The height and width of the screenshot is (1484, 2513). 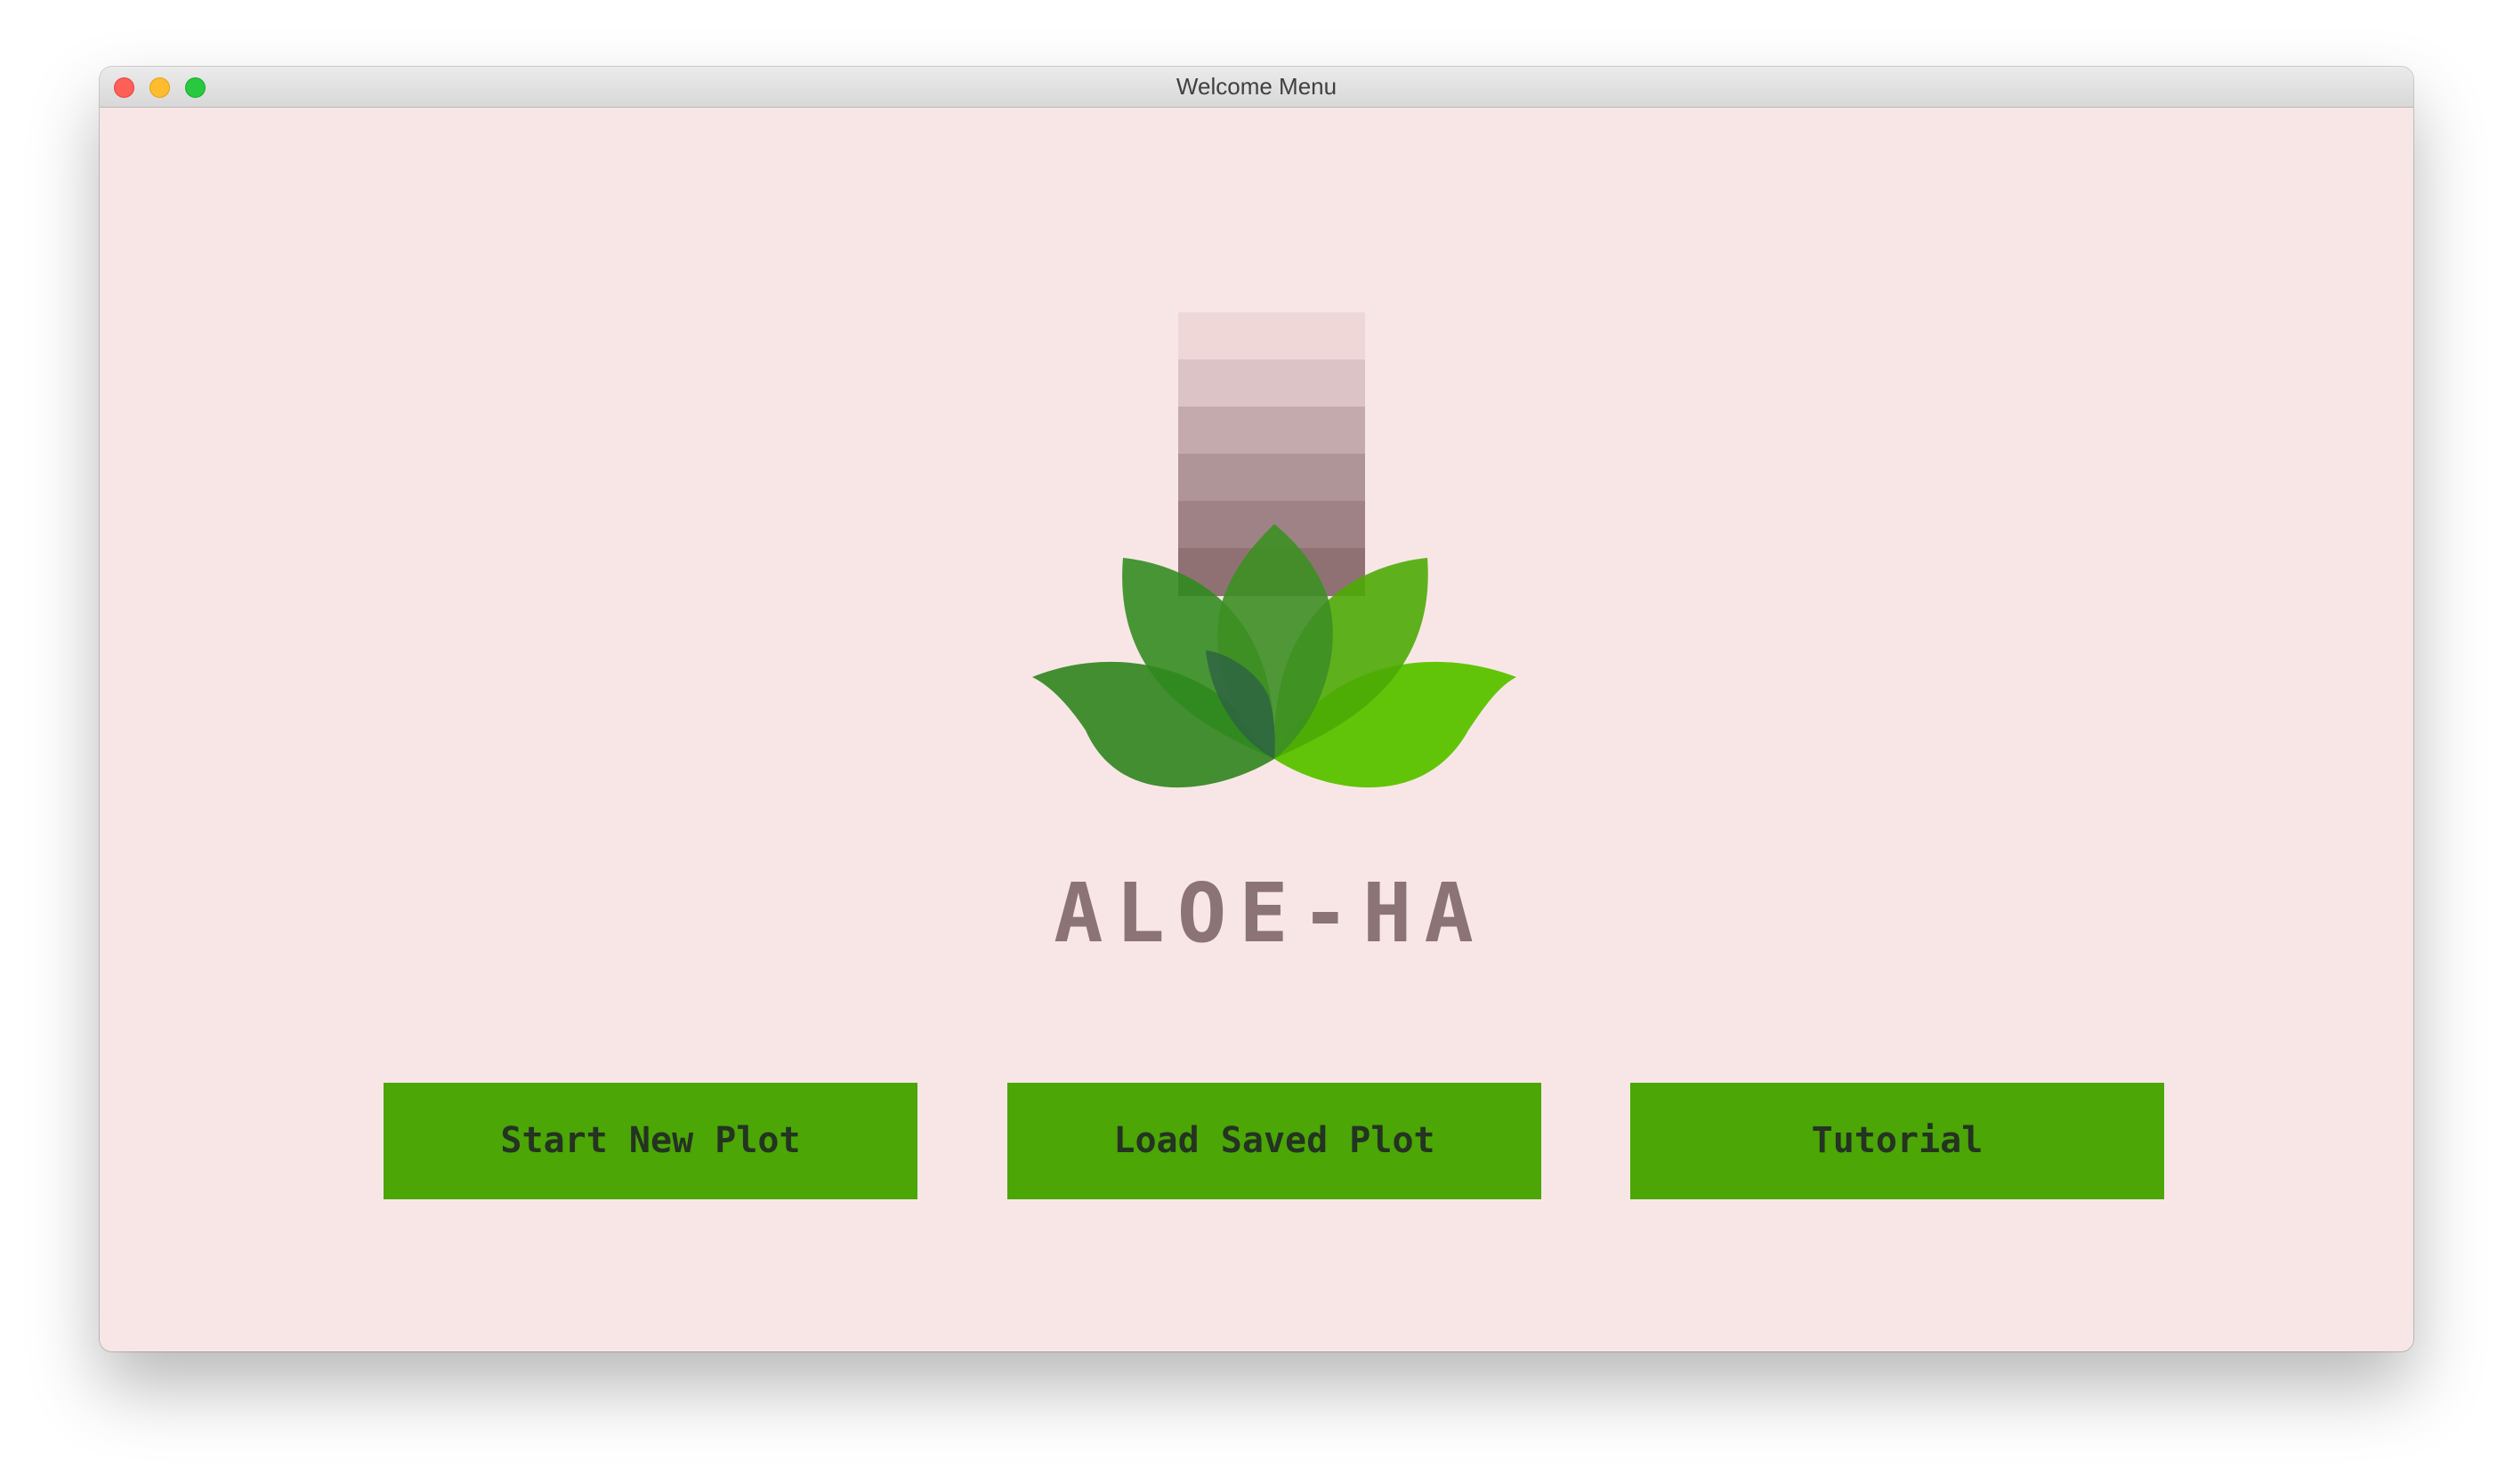 I want to click on window-title: Welcome Menu, so click(x=1256, y=86).